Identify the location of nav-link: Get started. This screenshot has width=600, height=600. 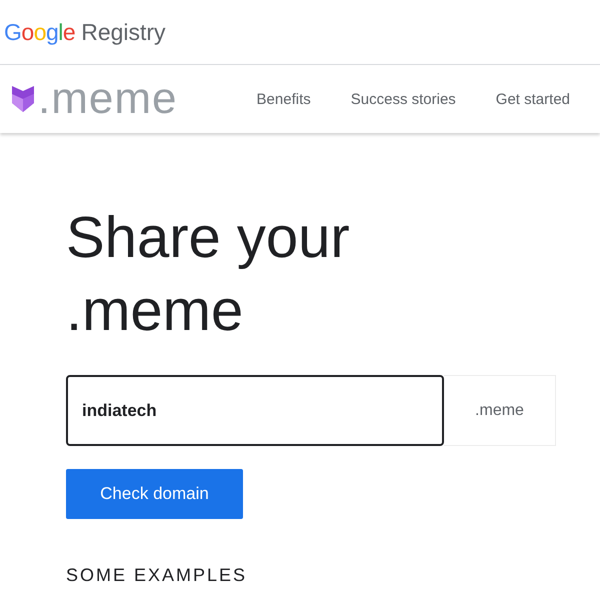
(533, 99).